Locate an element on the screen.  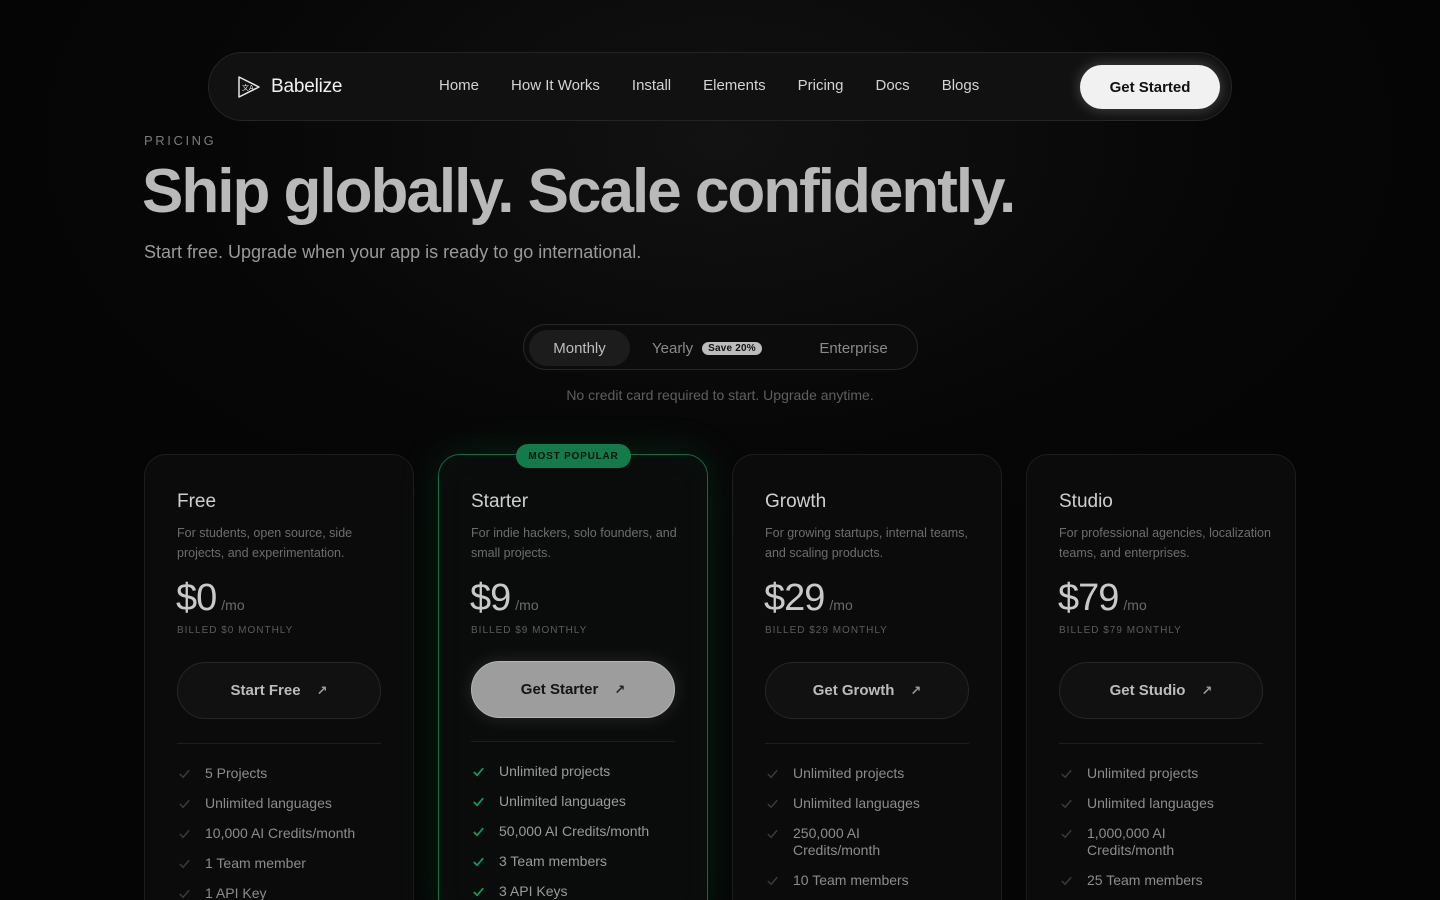
feature-item: 10,000 AI Credits/month is located at coordinates (284, 833).